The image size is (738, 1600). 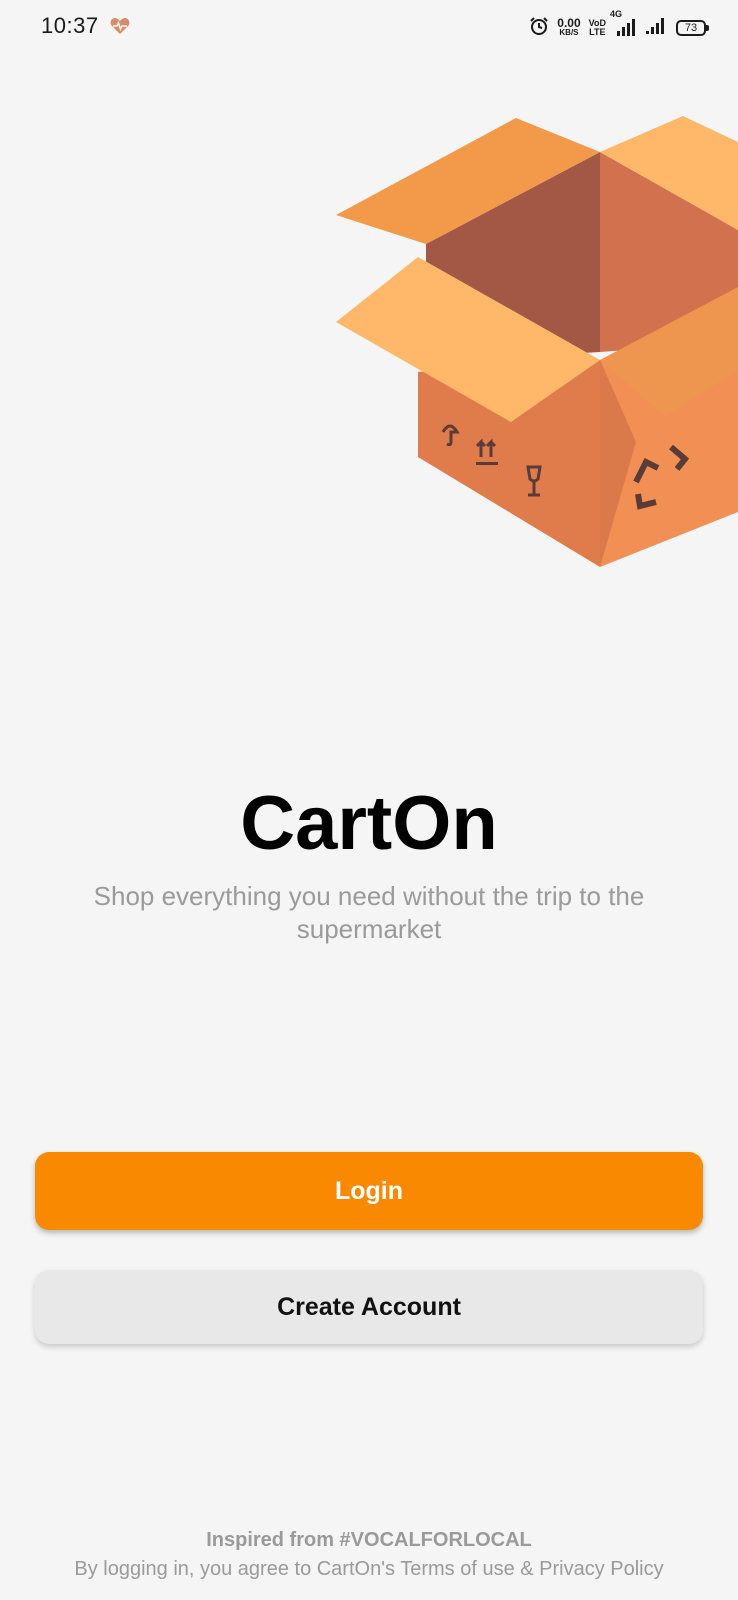 I want to click on status-bar: 10:37 0.00 KB/S VoD LTE 4G 73, so click(x=369, y=28).